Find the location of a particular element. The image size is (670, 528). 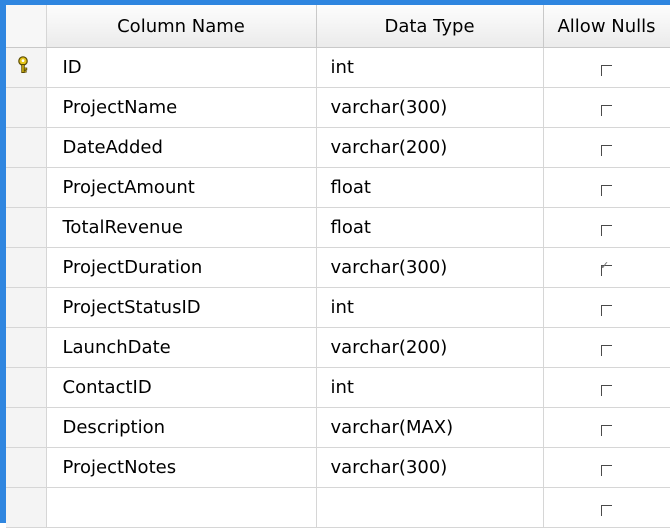

primary-key-icon is located at coordinates (23, 67).